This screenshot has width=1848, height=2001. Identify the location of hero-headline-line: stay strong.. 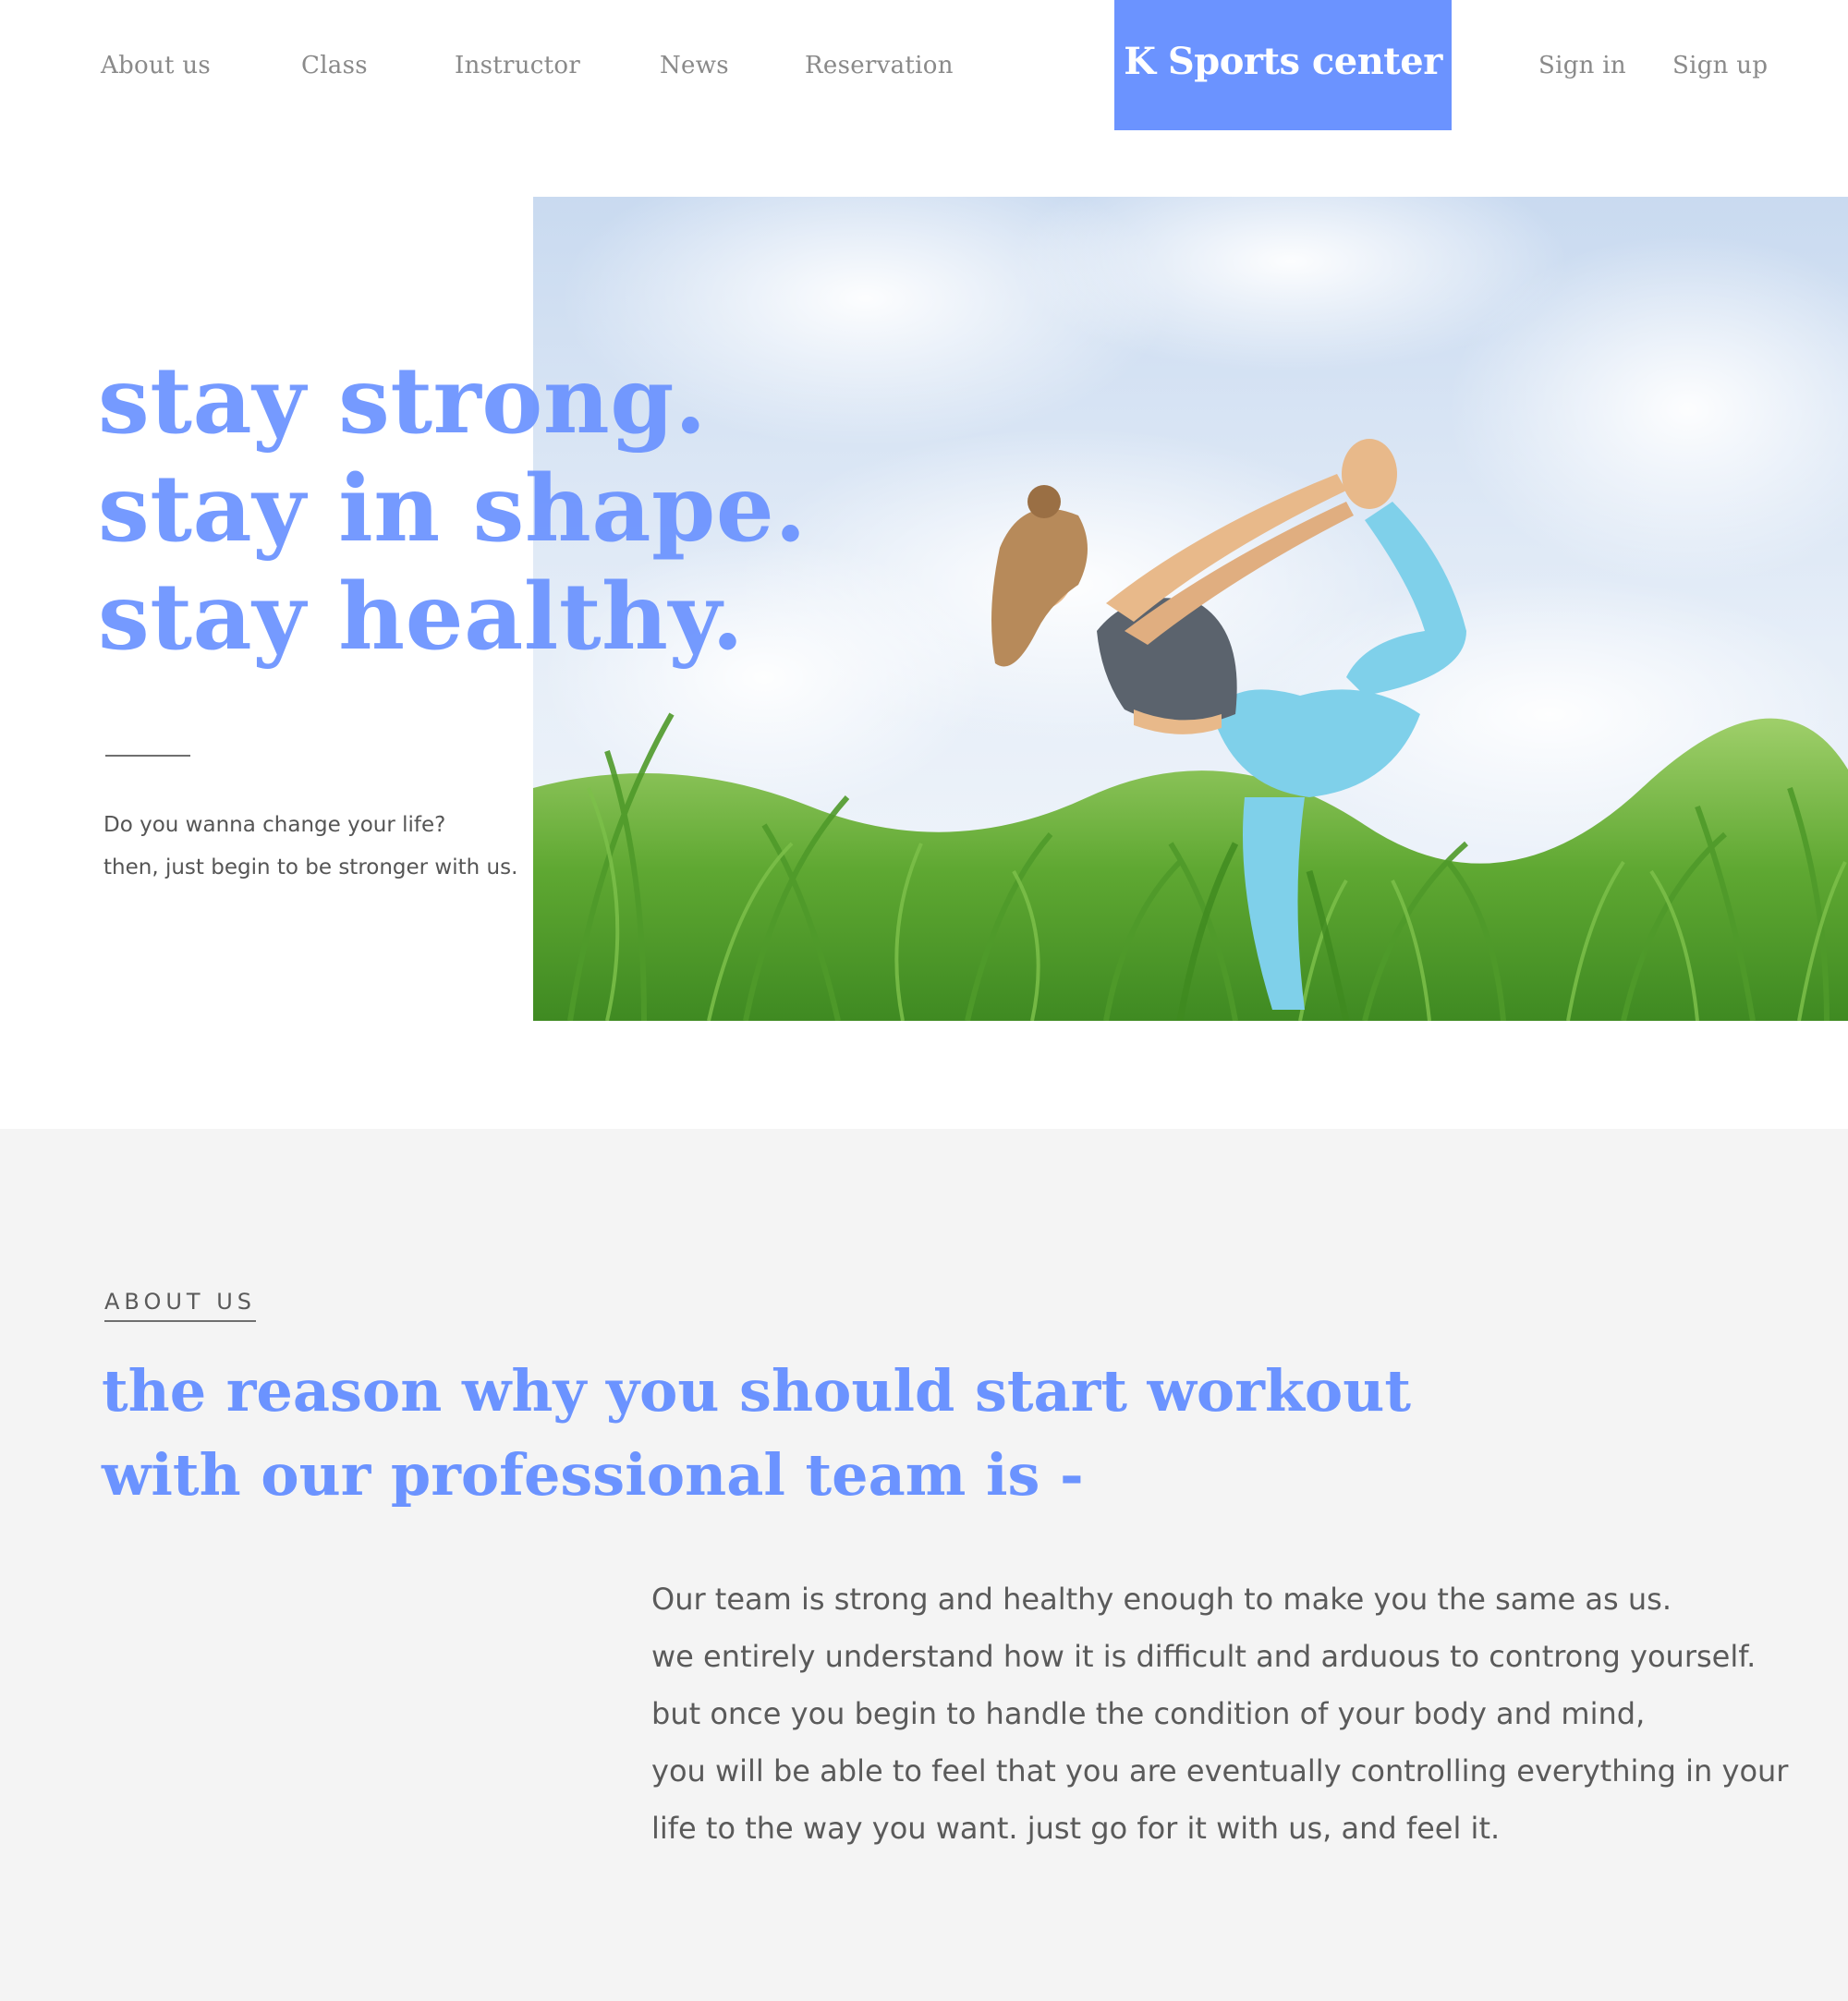
(403, 401).